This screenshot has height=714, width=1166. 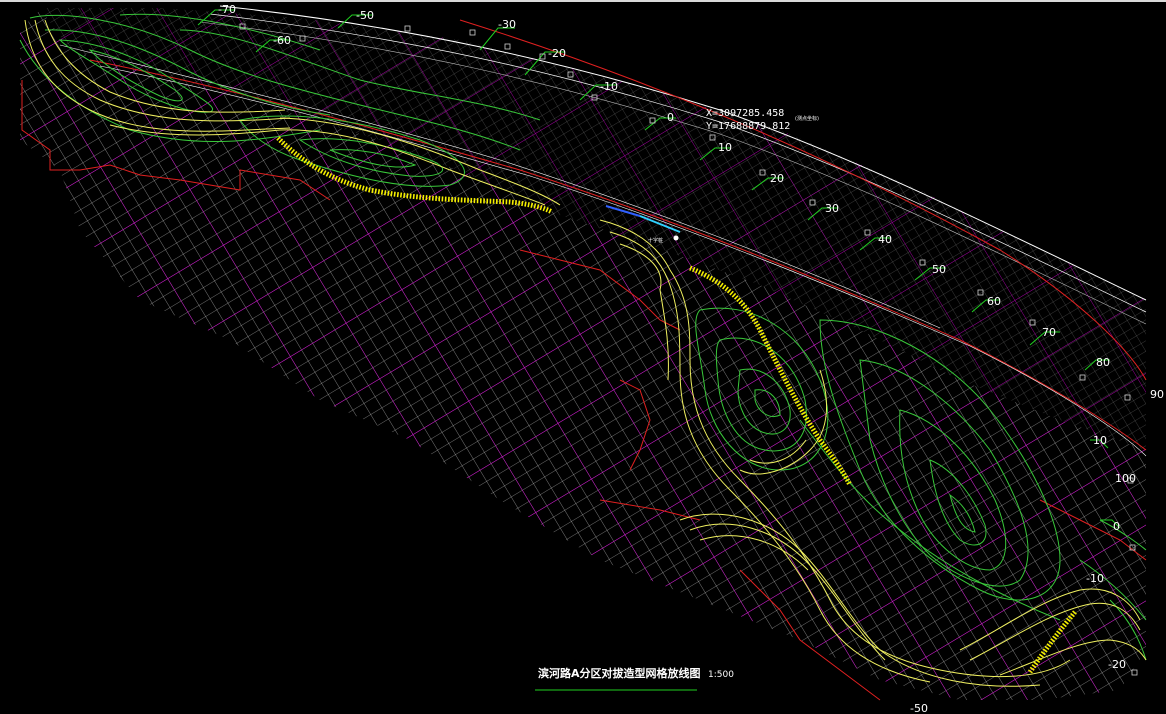 I want to click on station-label: 90, so click(x=1157, y=394).